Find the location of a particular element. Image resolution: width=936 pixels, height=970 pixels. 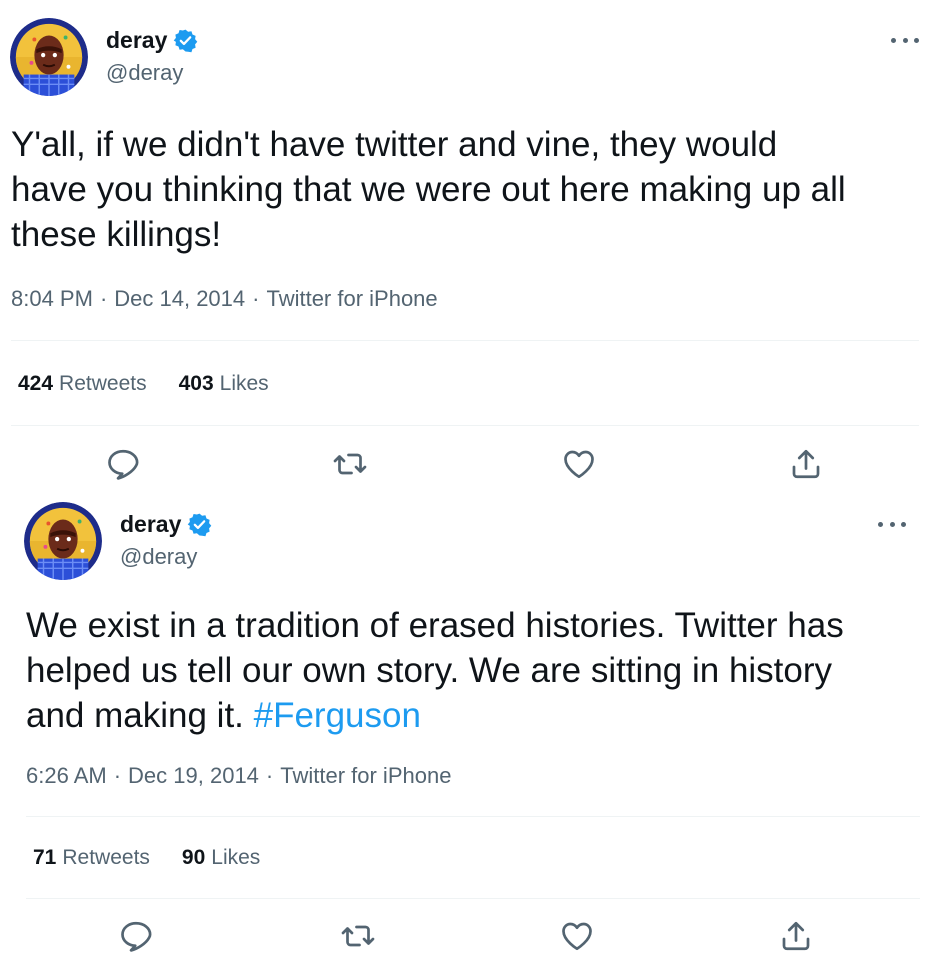

retweets-stat: 424 Retweets is located at coordinates (82, 384).